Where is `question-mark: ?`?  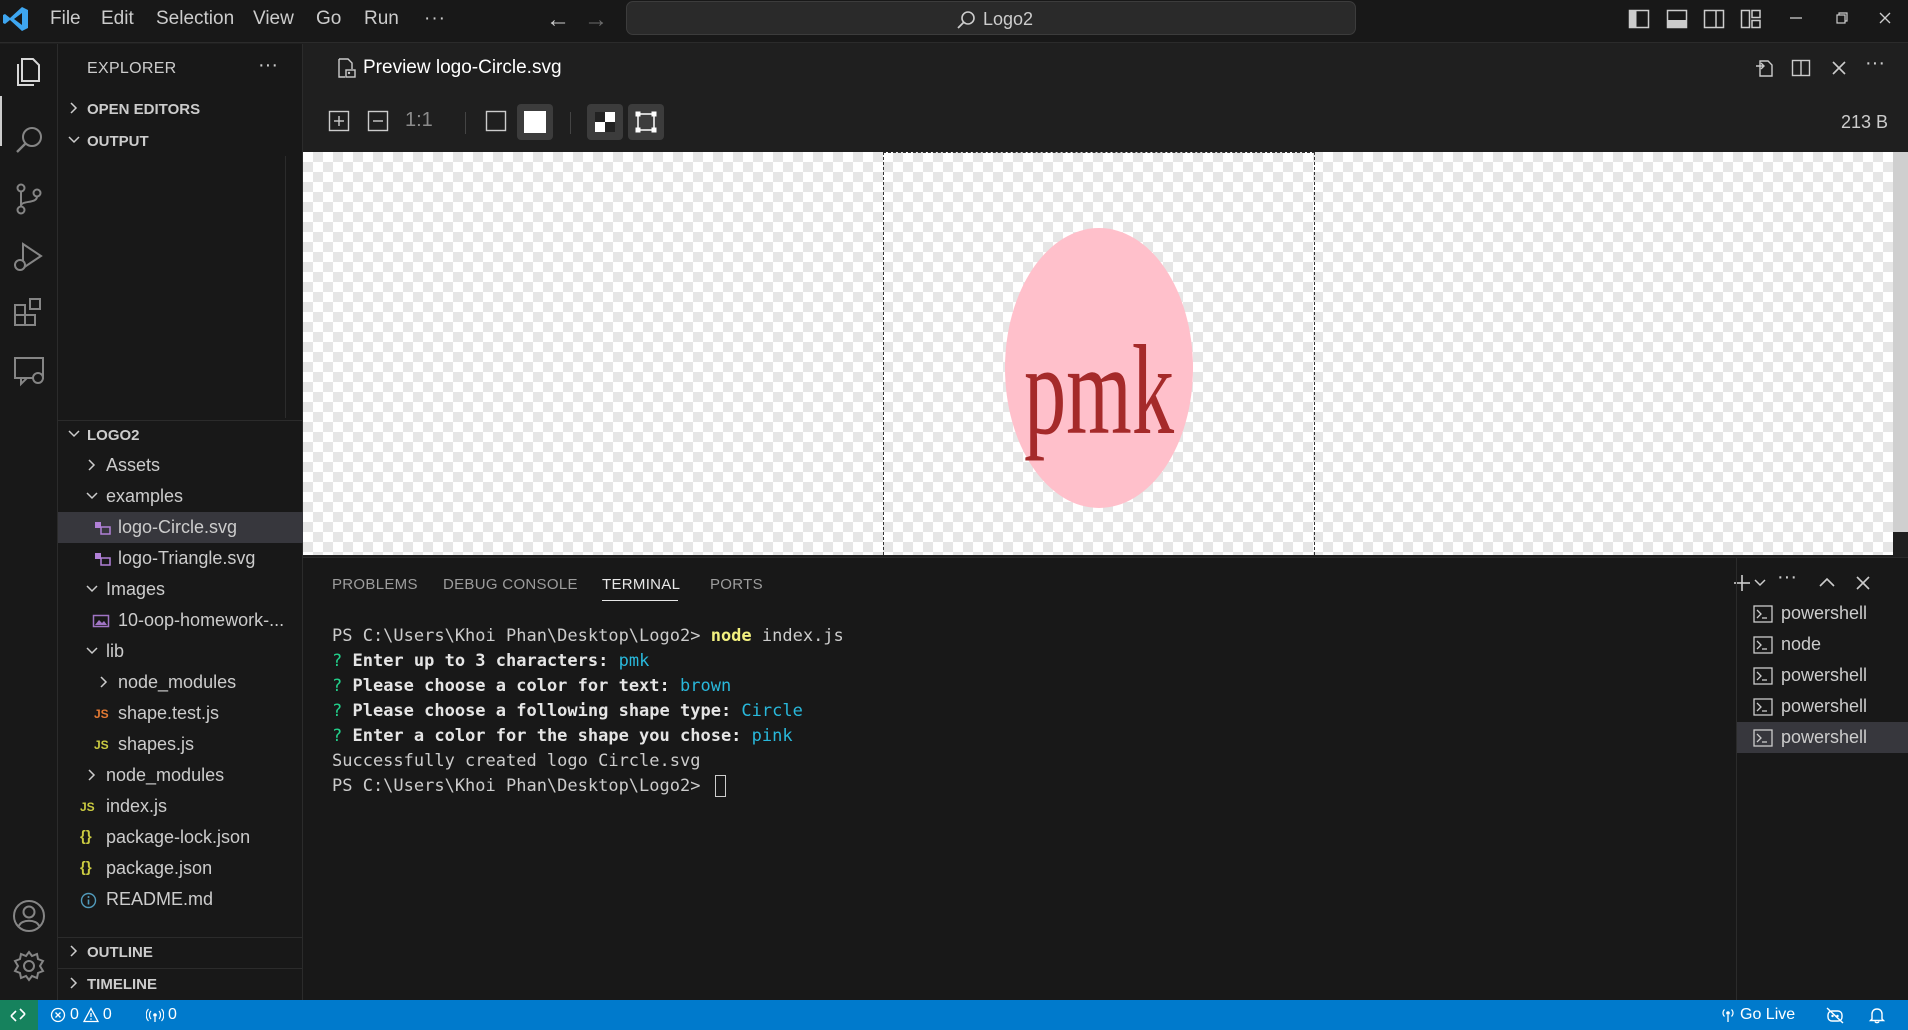
question-mark: ? is located at coordinates (342, 736).